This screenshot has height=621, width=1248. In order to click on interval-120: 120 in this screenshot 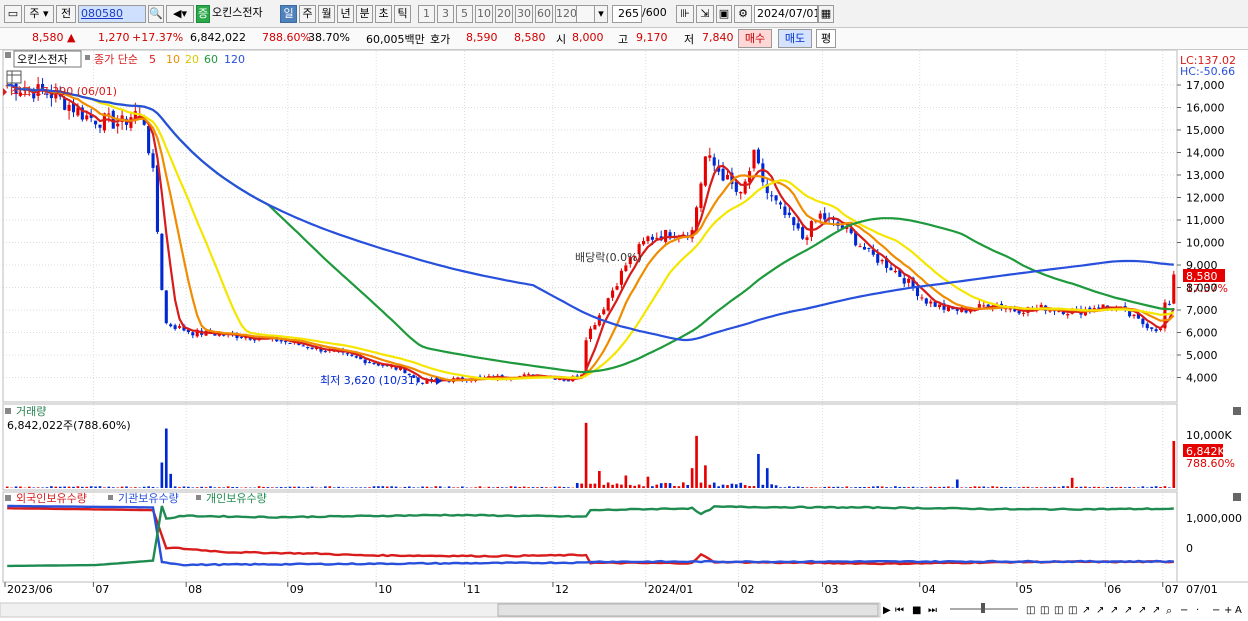, I will do `click(566, 14)`.